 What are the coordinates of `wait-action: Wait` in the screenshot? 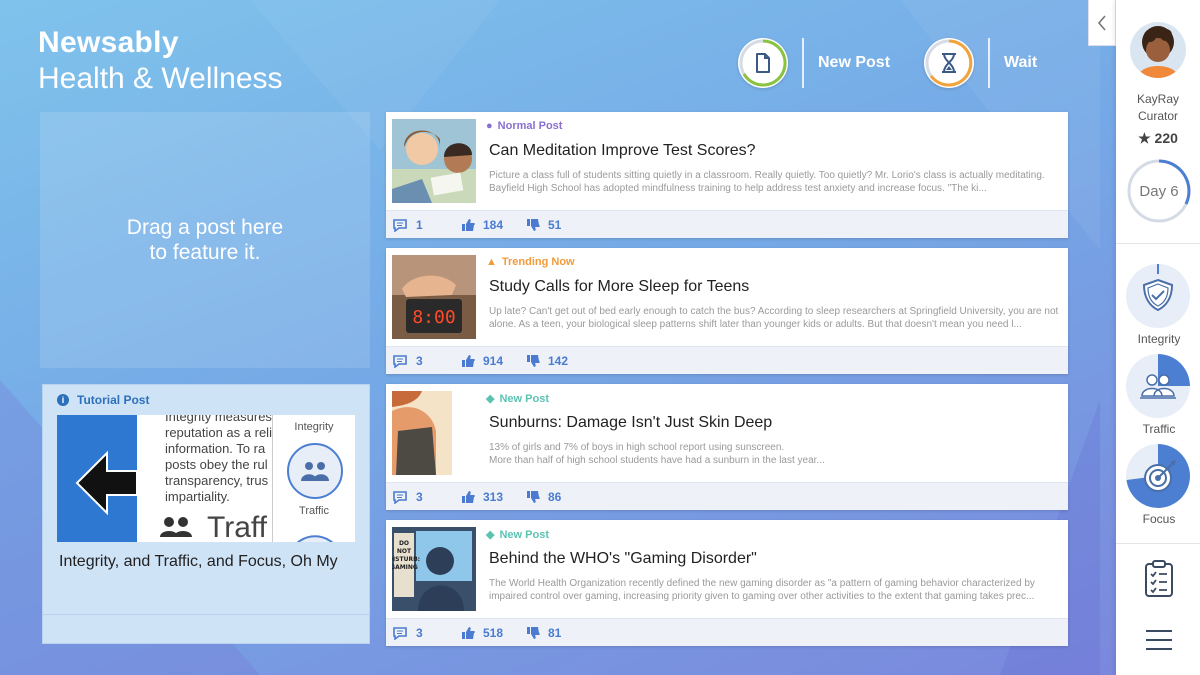 It's located at (980, 63).